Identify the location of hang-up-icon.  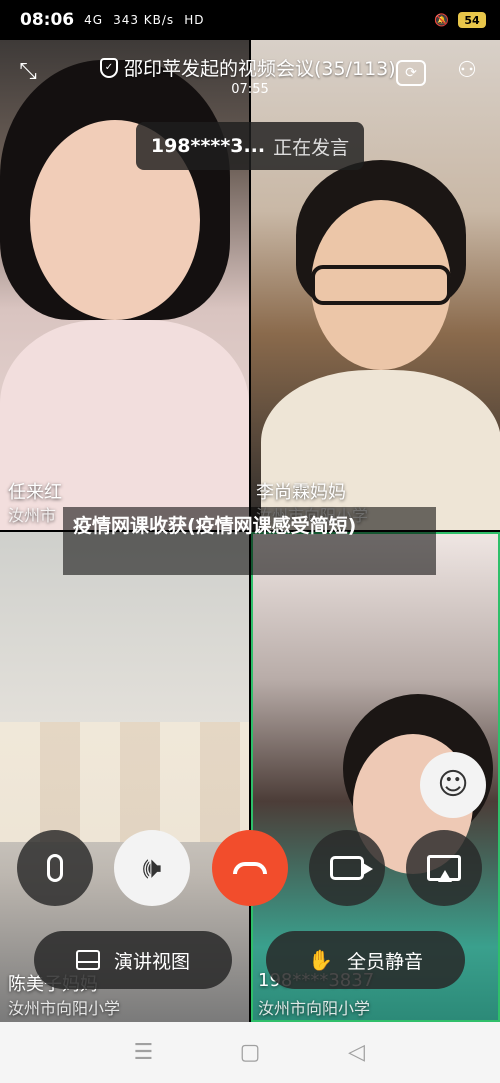
(250, 868).